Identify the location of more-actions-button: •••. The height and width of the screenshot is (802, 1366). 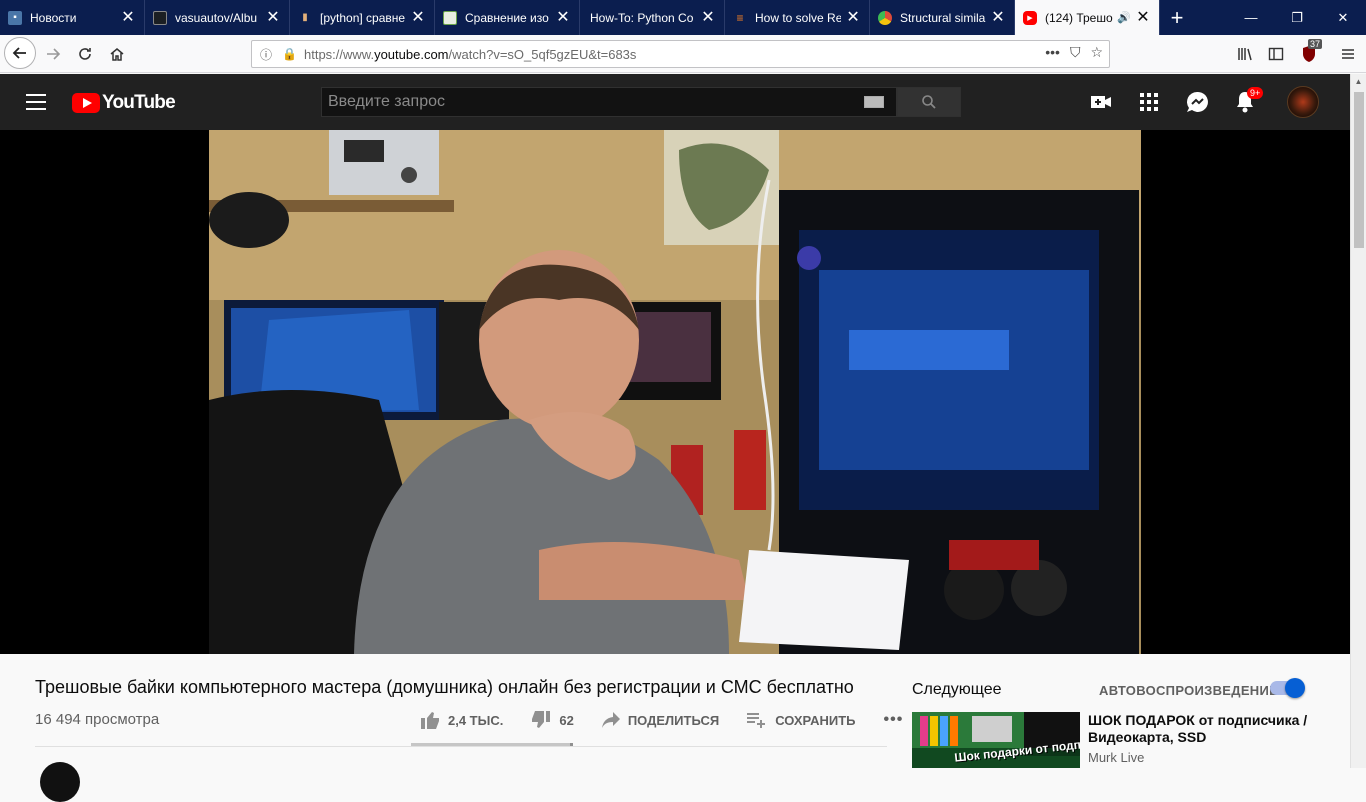
(894, 720).